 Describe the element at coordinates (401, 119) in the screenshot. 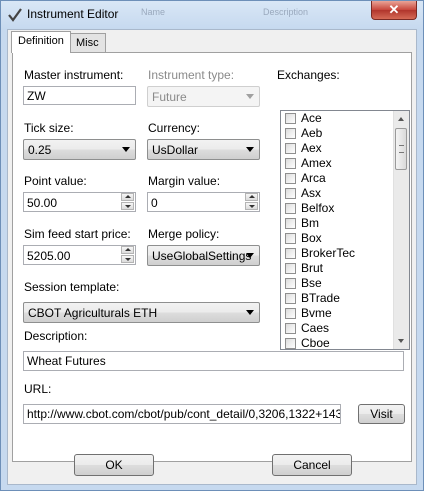

I see `scroll-up-icon` at that location.